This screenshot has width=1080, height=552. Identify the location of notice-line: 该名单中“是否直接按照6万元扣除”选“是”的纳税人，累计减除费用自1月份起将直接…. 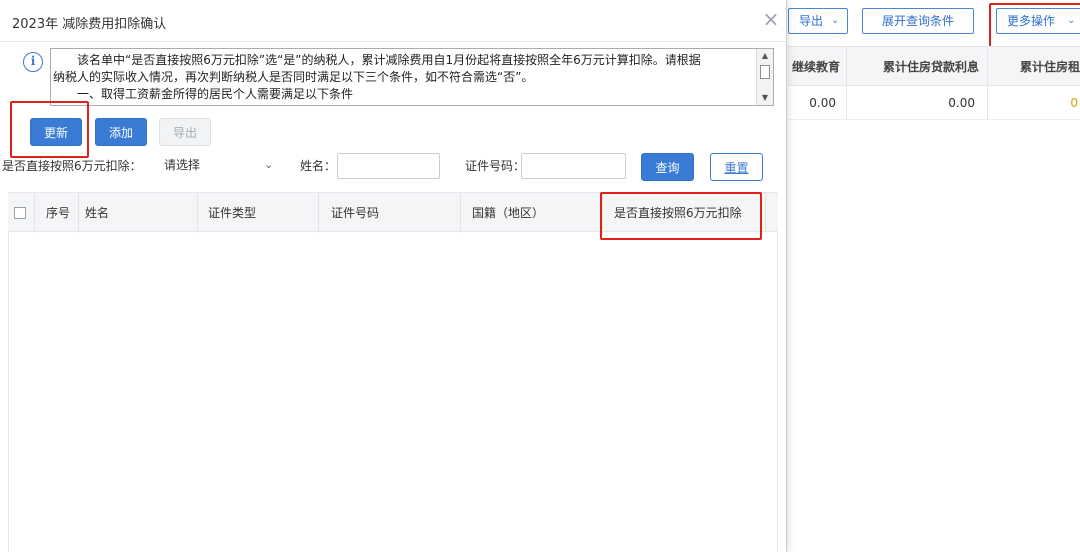
(377, 60).